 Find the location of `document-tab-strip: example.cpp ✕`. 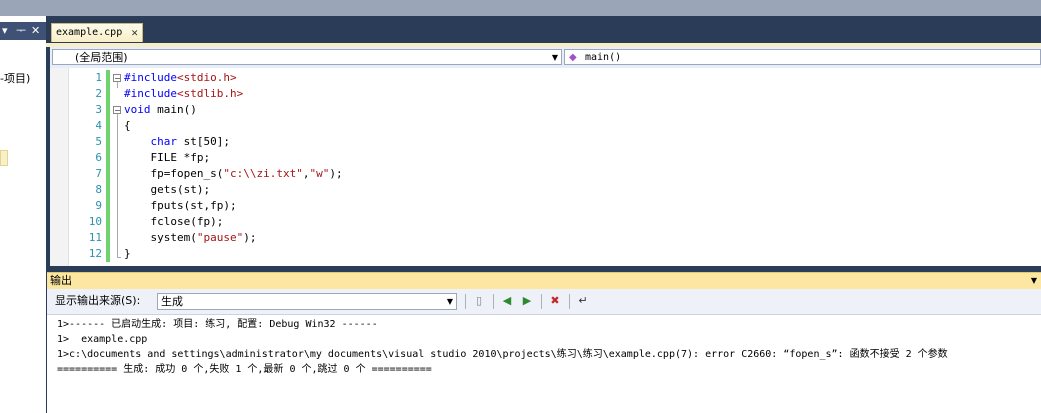

document-tab-strip: example.cpp ✕ is located at coordinates (543, 30).